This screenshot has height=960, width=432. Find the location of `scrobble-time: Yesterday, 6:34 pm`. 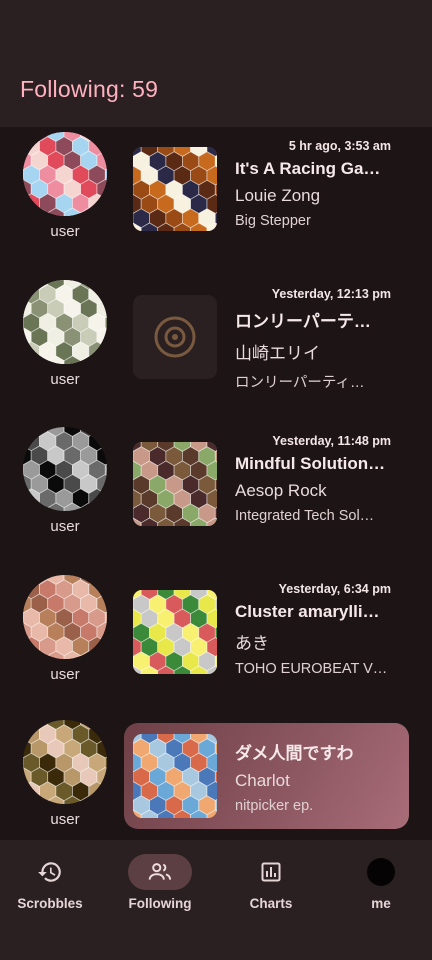

scrobble-time: Yesterday, 6:34 pm is located at coordinates (334, 589).